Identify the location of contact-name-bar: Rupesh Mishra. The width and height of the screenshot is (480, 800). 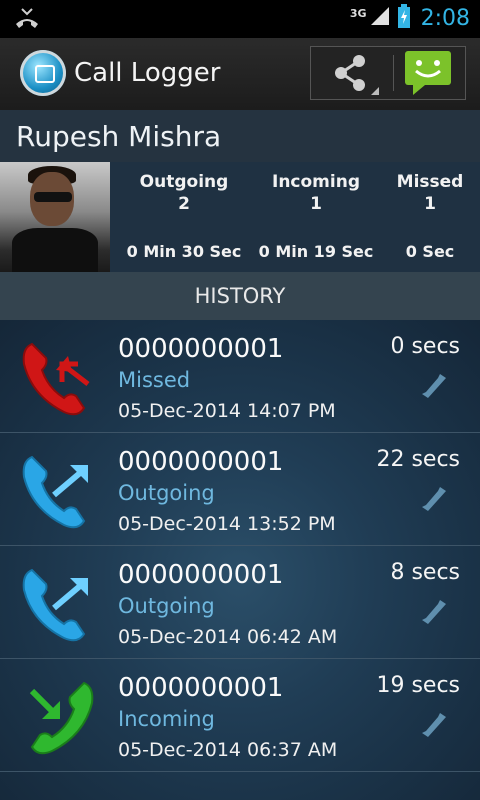
(240, 136).